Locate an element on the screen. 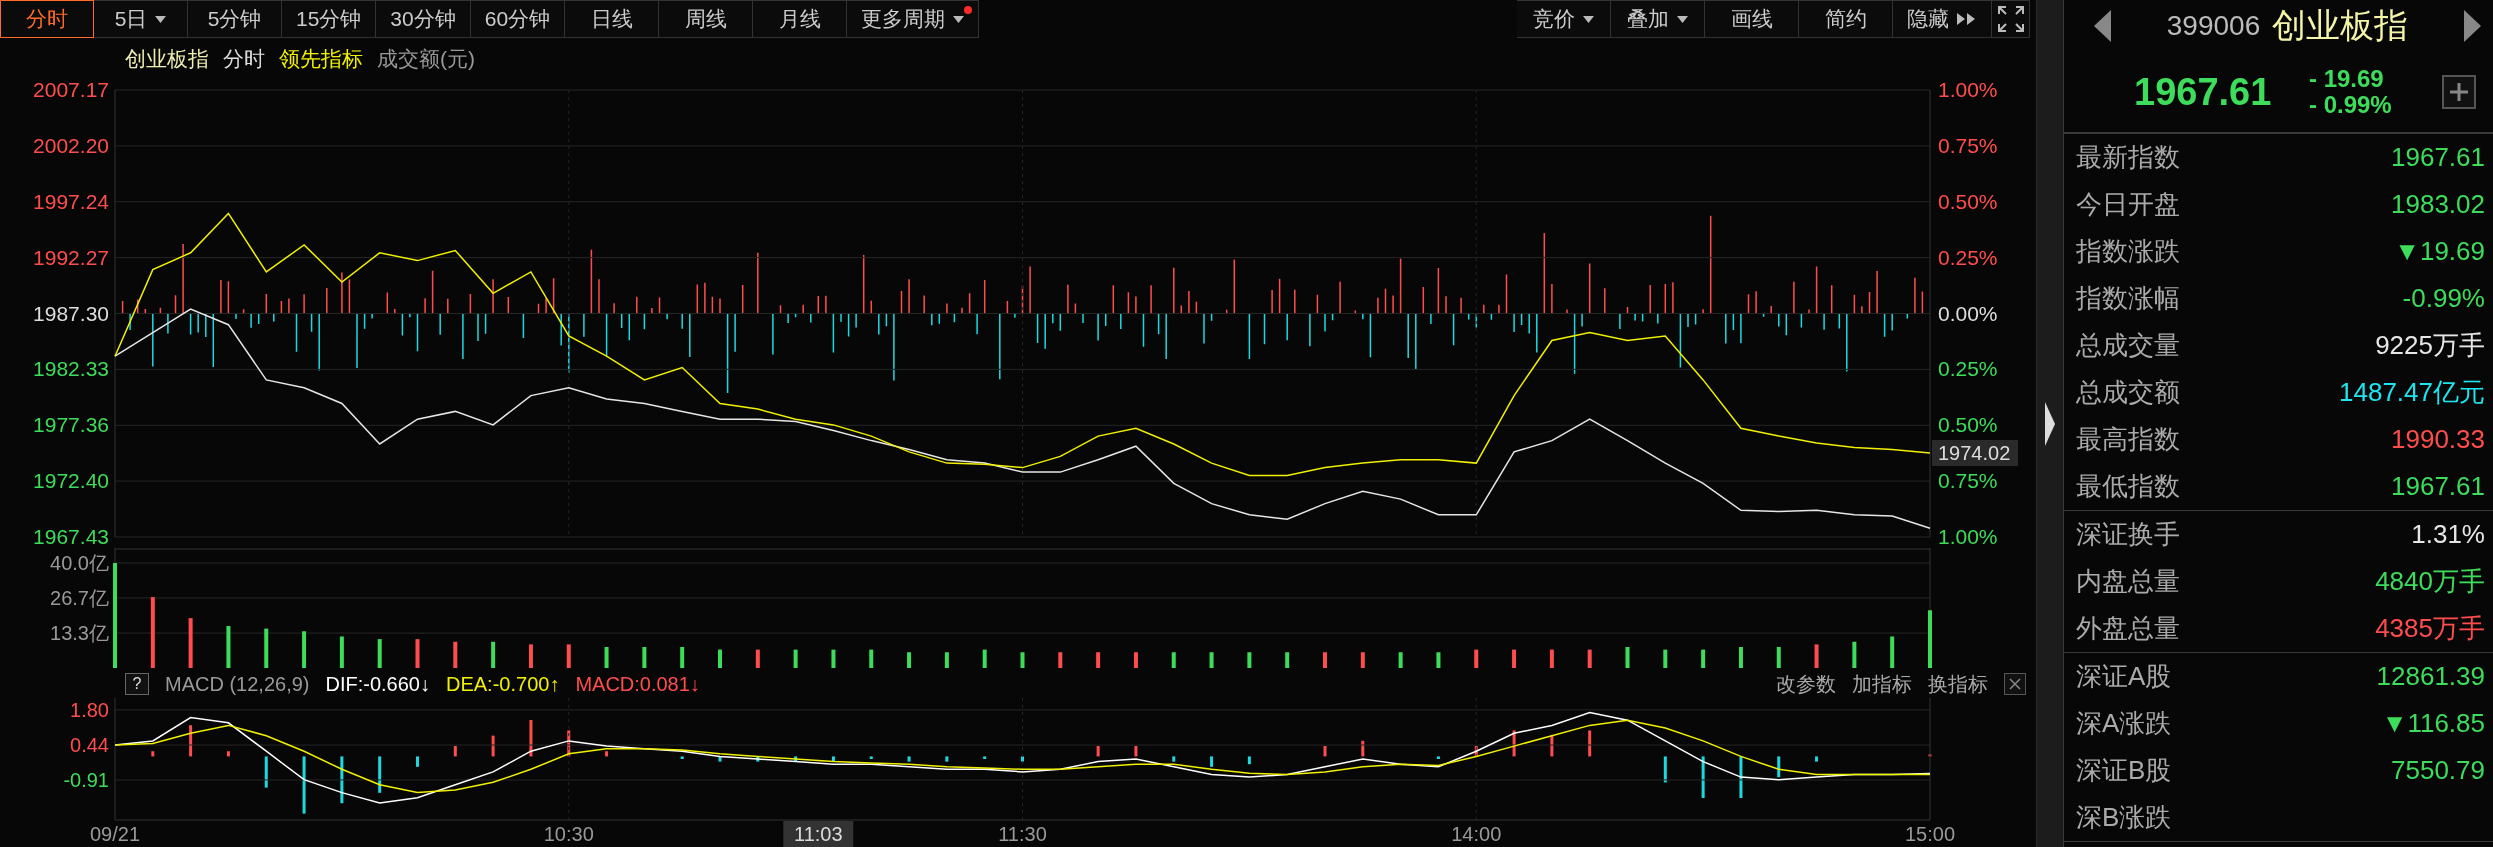  stat-value: 1.31% is located at coordinates (2448, 534).